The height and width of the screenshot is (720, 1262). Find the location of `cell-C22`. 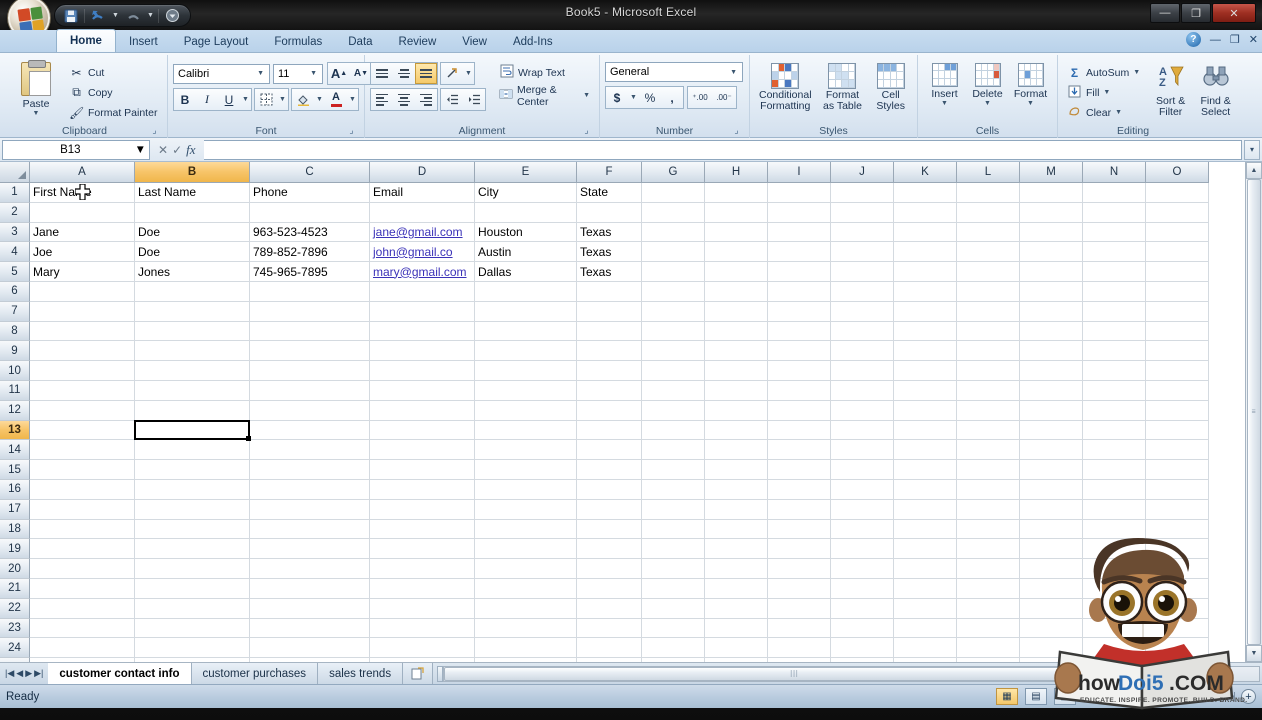

cell-C22 is located at coordinates (310, 608).